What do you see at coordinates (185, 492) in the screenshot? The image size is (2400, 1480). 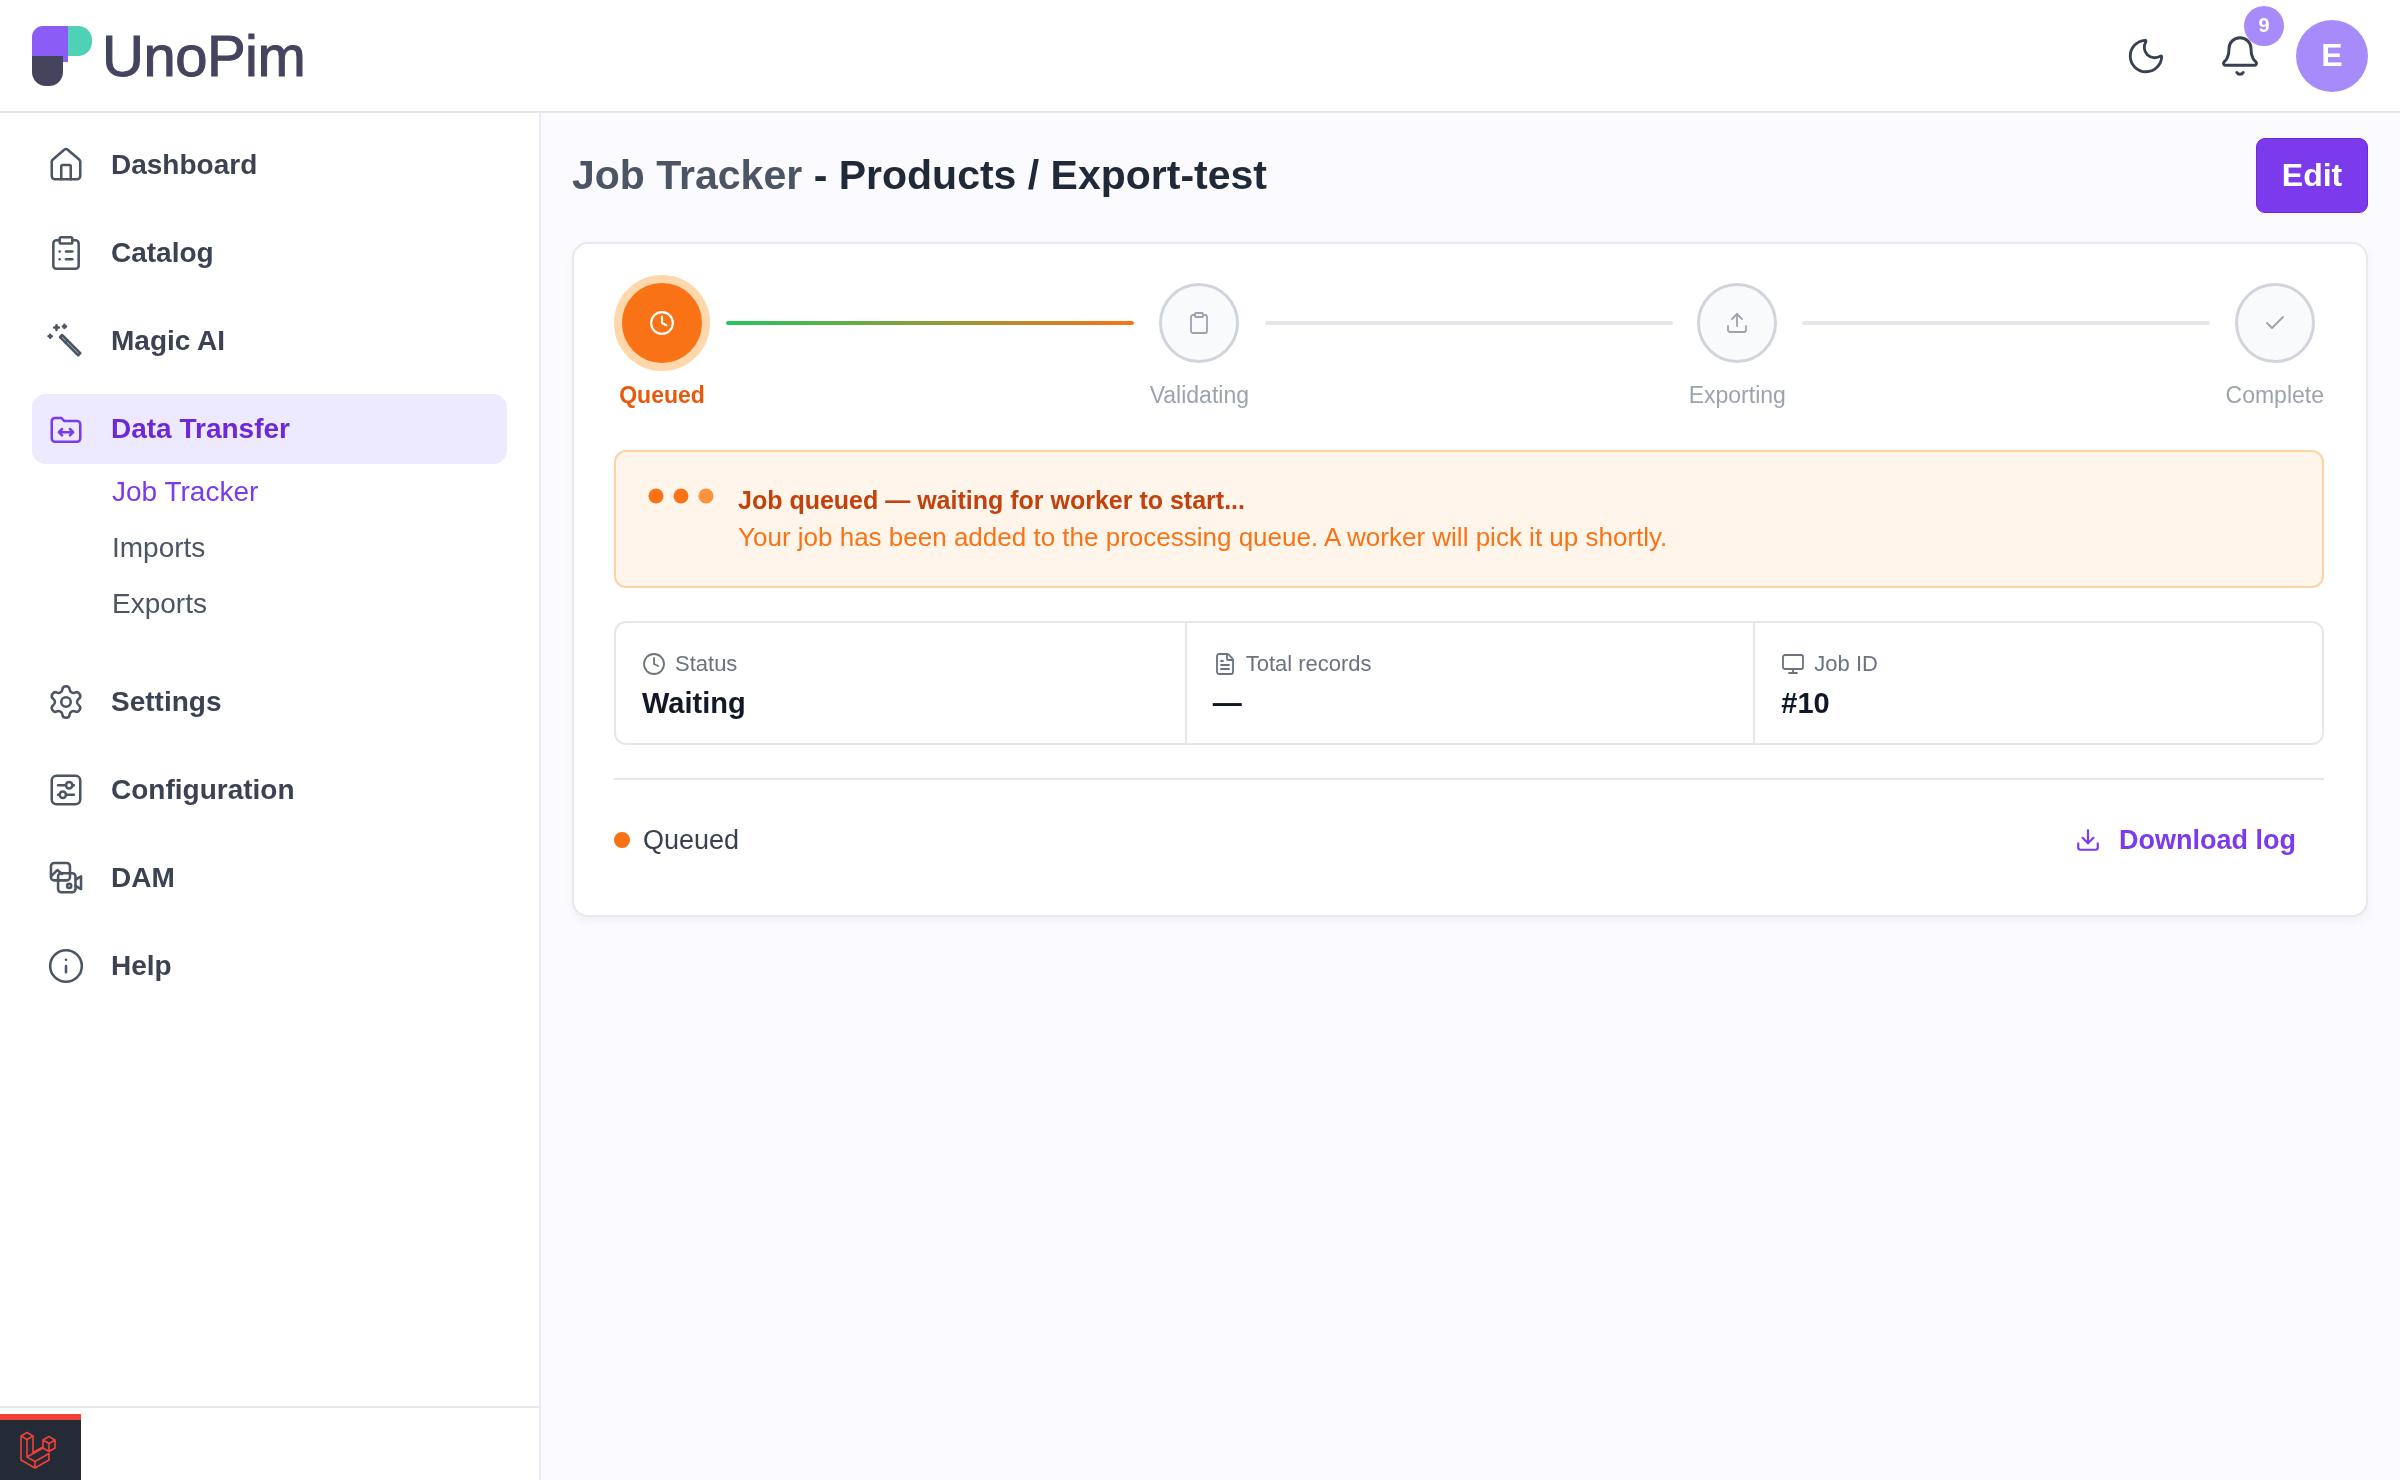 I see `sidebar-subitem: Job Tracker` at bounding box center [185, 492].